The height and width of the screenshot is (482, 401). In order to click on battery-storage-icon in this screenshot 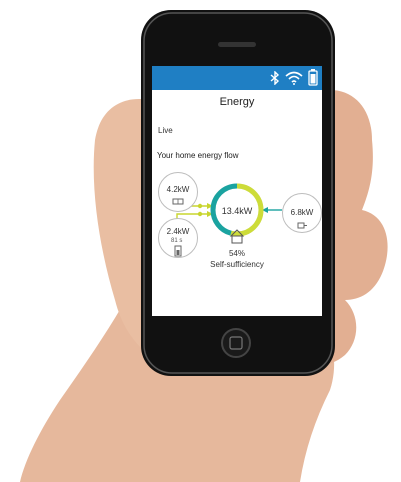, I will do `click(178, 251)`.